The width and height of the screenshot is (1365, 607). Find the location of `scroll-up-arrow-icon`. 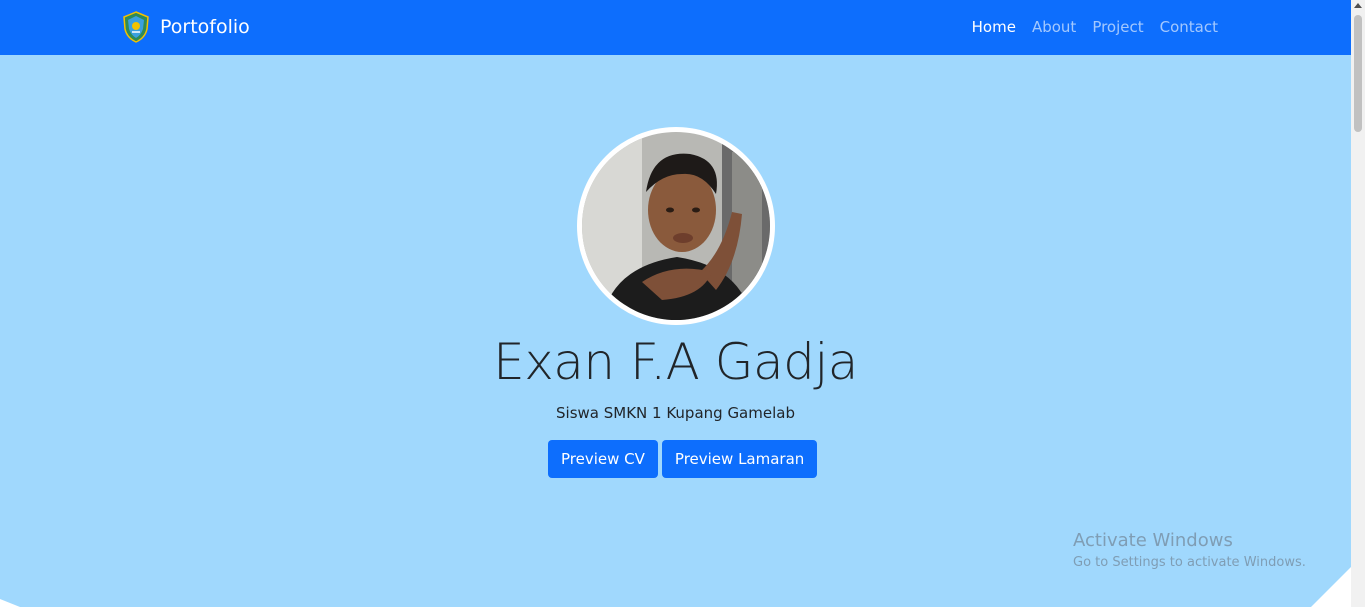

scroll-up-arrow-icon is located at coordinates (1358, 5).